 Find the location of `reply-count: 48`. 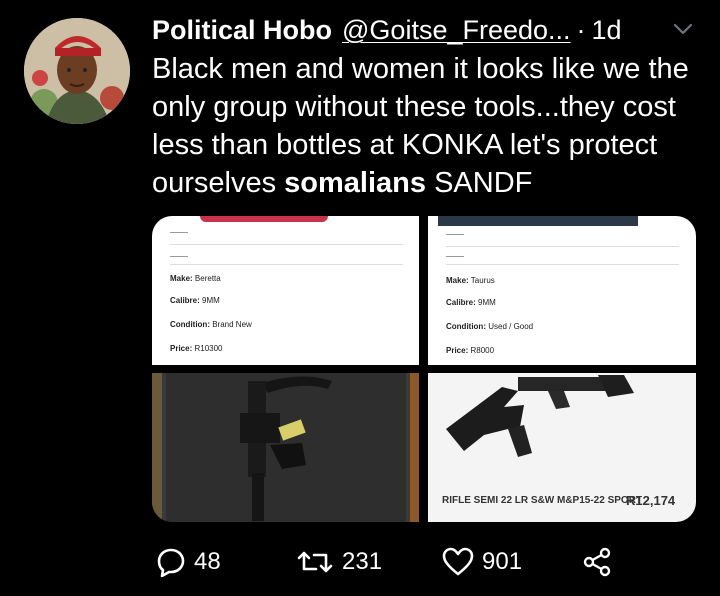

reply-count: 48 is located at coordinates (207, 561).